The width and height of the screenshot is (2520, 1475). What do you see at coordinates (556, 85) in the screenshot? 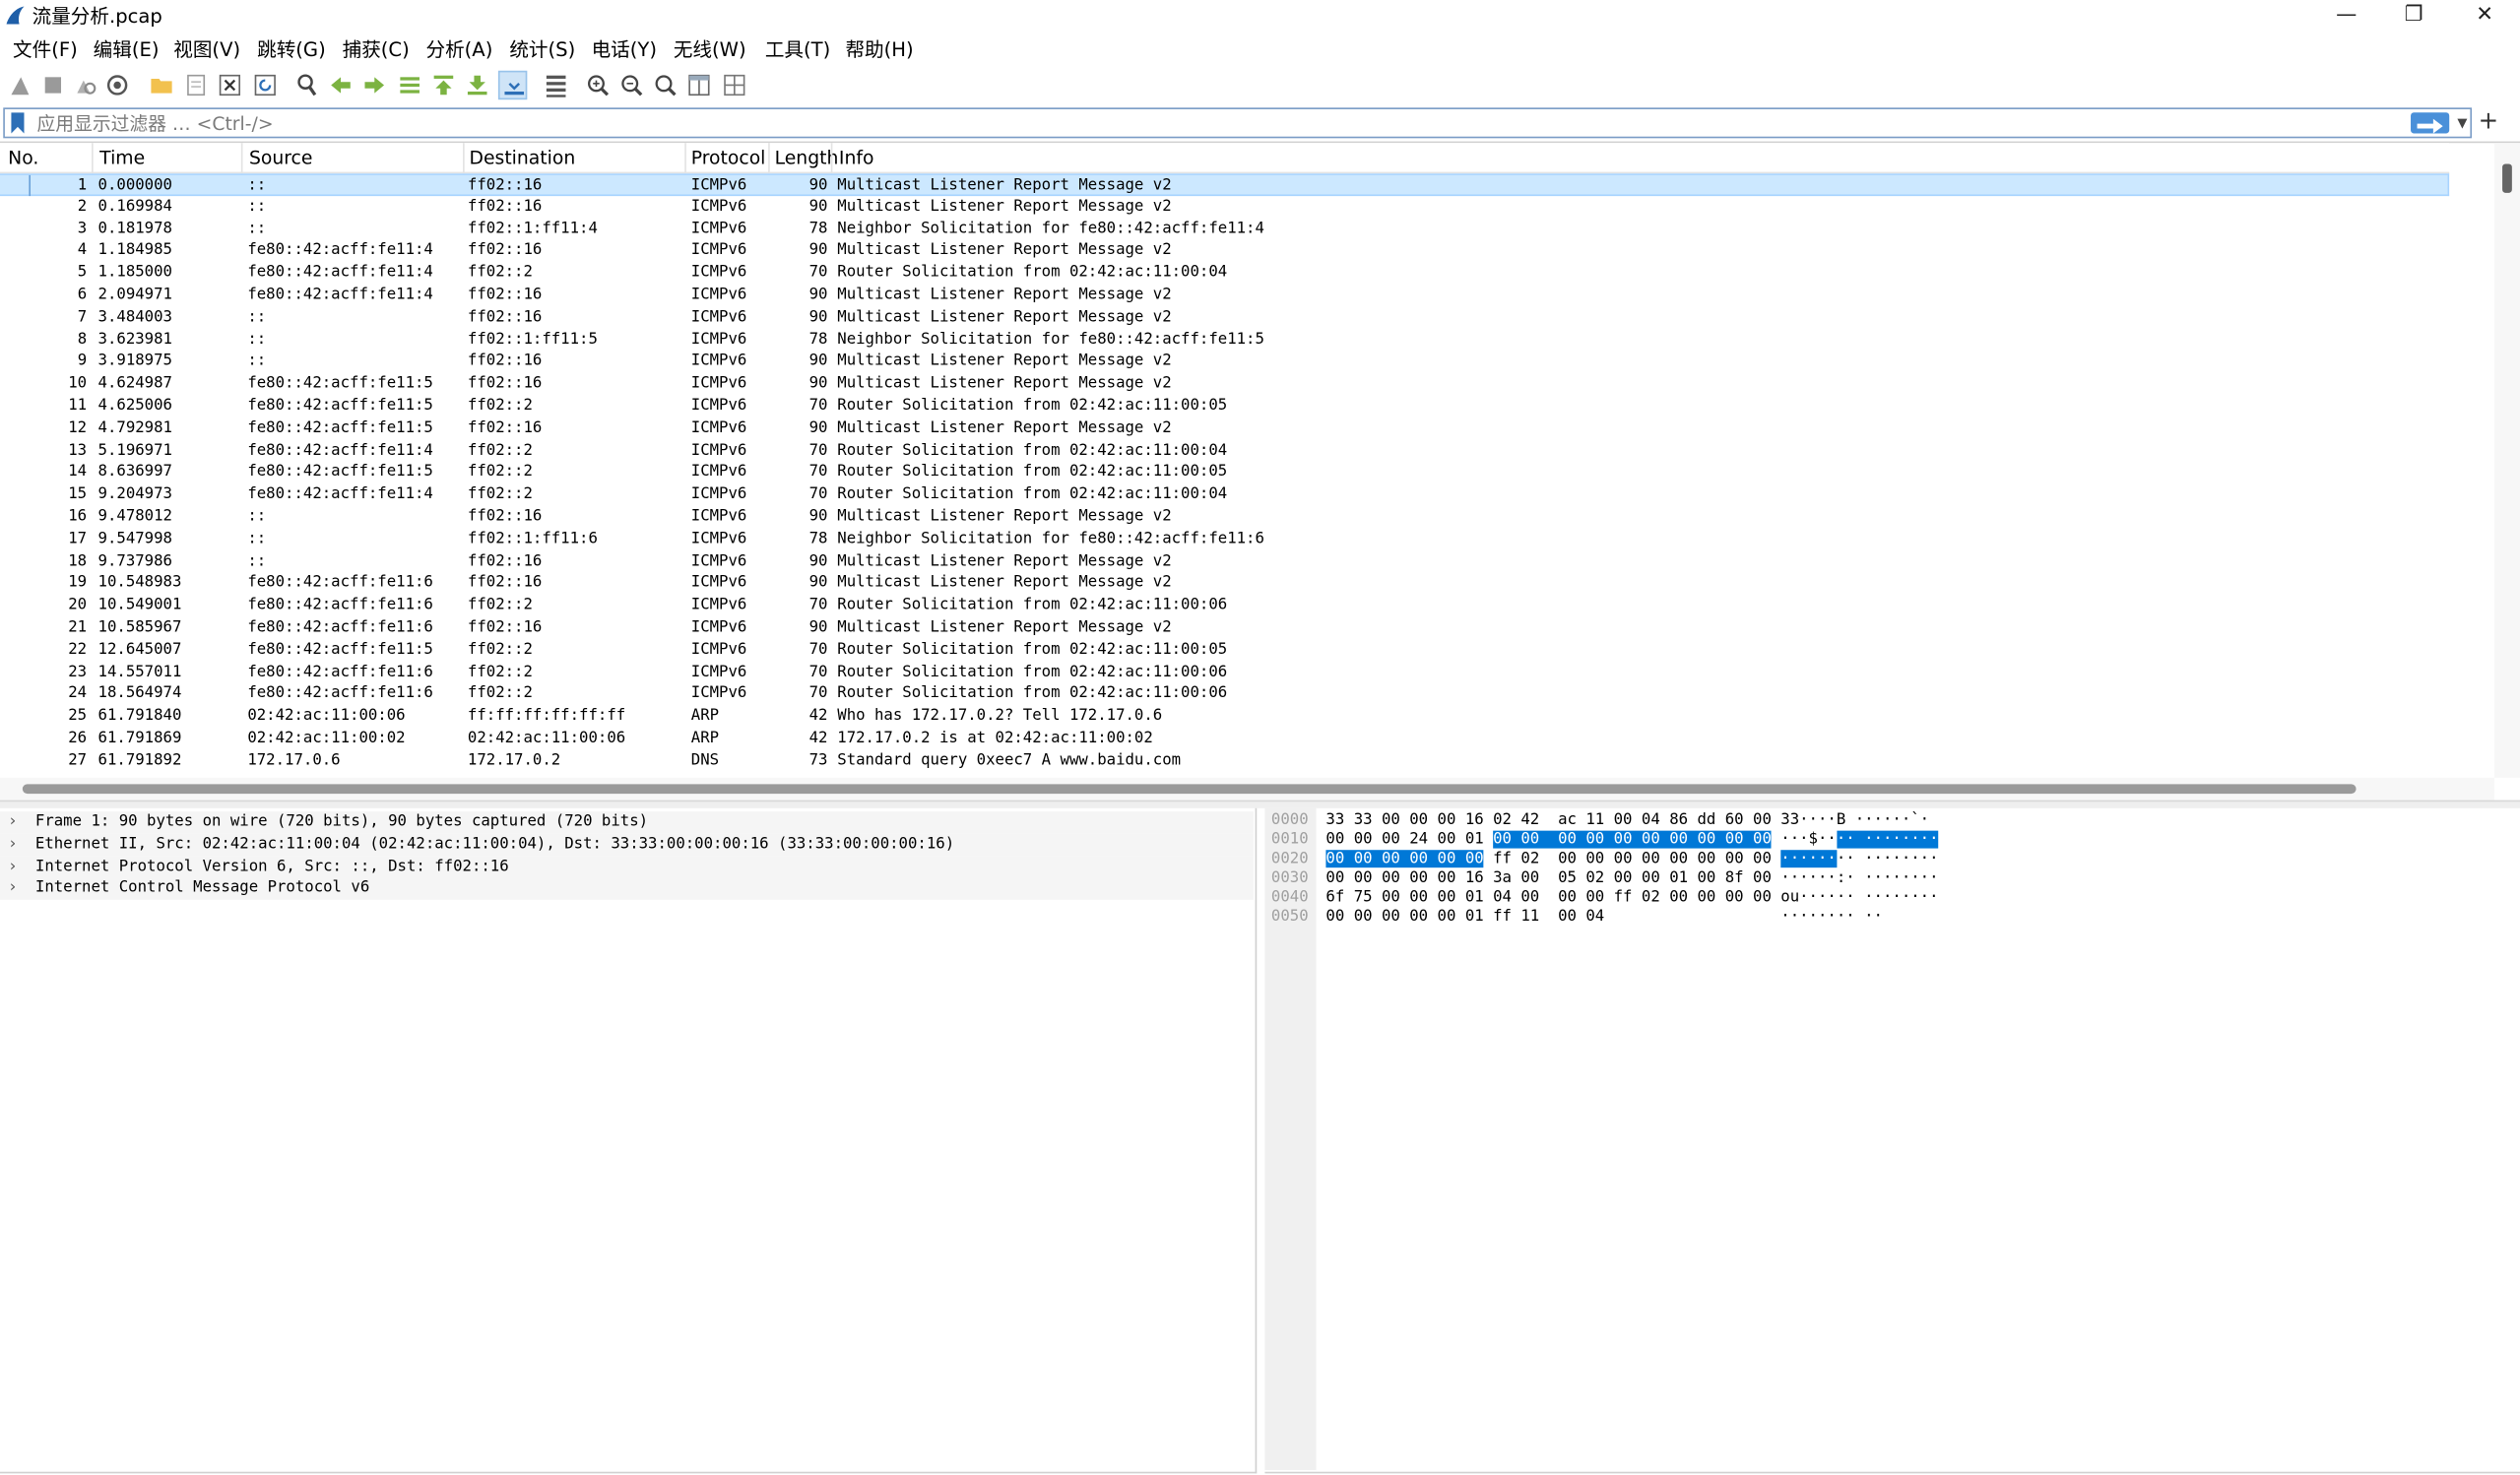
I see `colorize-icon` at bounding box center [556, 85].